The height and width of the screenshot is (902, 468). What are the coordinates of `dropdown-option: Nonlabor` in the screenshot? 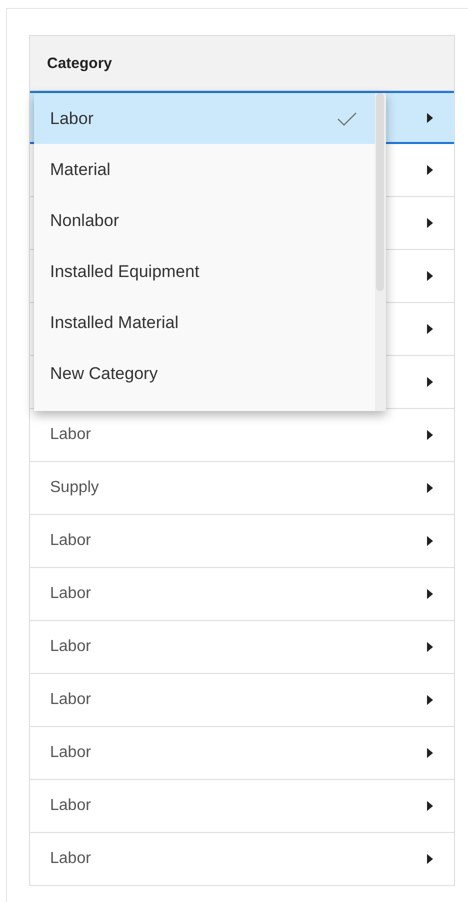 It's located at (204, 220).